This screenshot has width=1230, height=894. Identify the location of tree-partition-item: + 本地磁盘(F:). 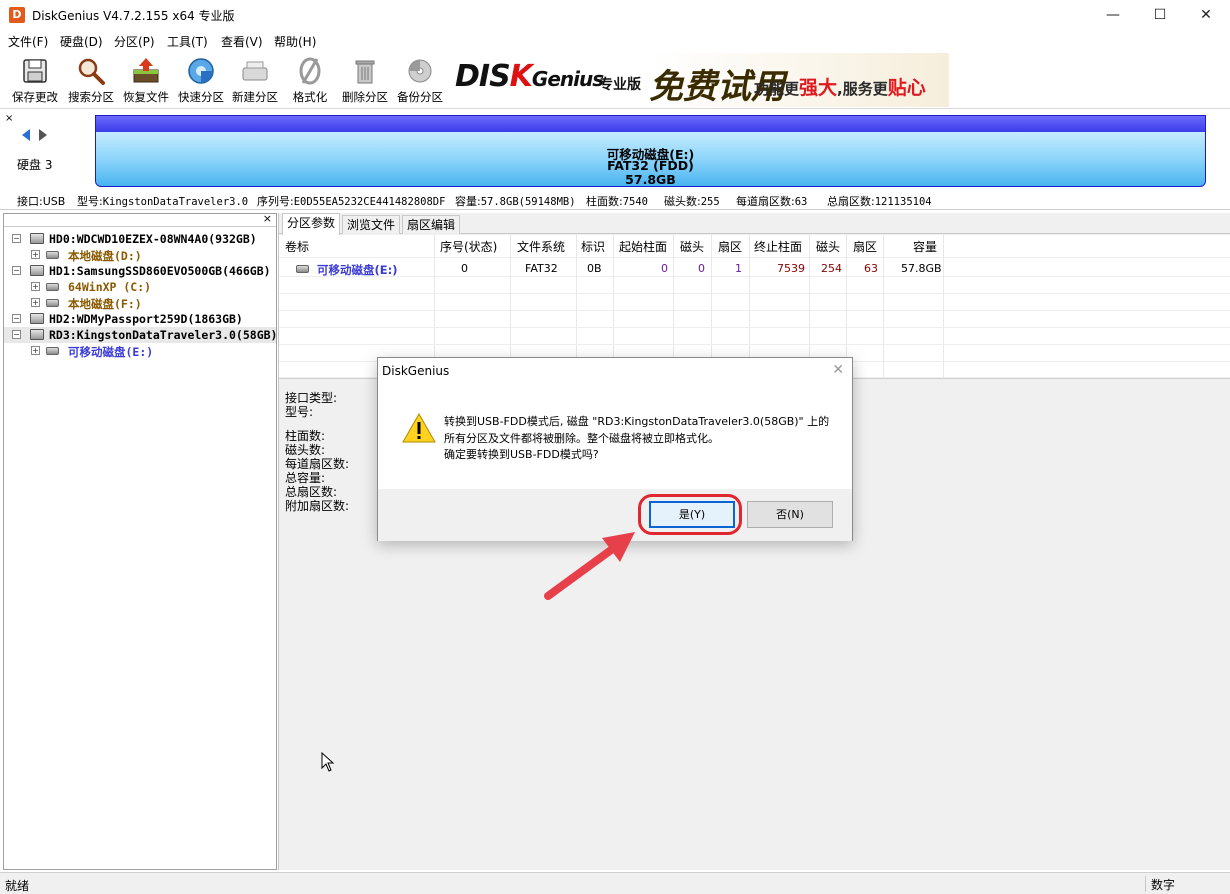
(140, 303).